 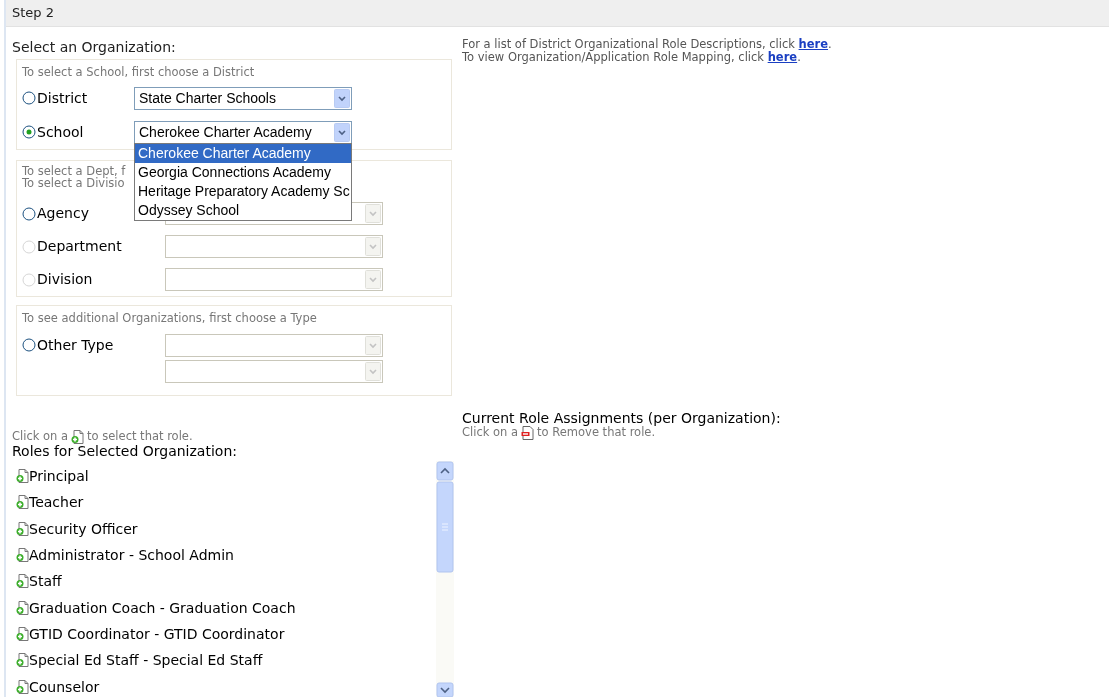 I want to click on hint-text: To see additional Organizations, first choose a Type, so click(x=169, y=318).